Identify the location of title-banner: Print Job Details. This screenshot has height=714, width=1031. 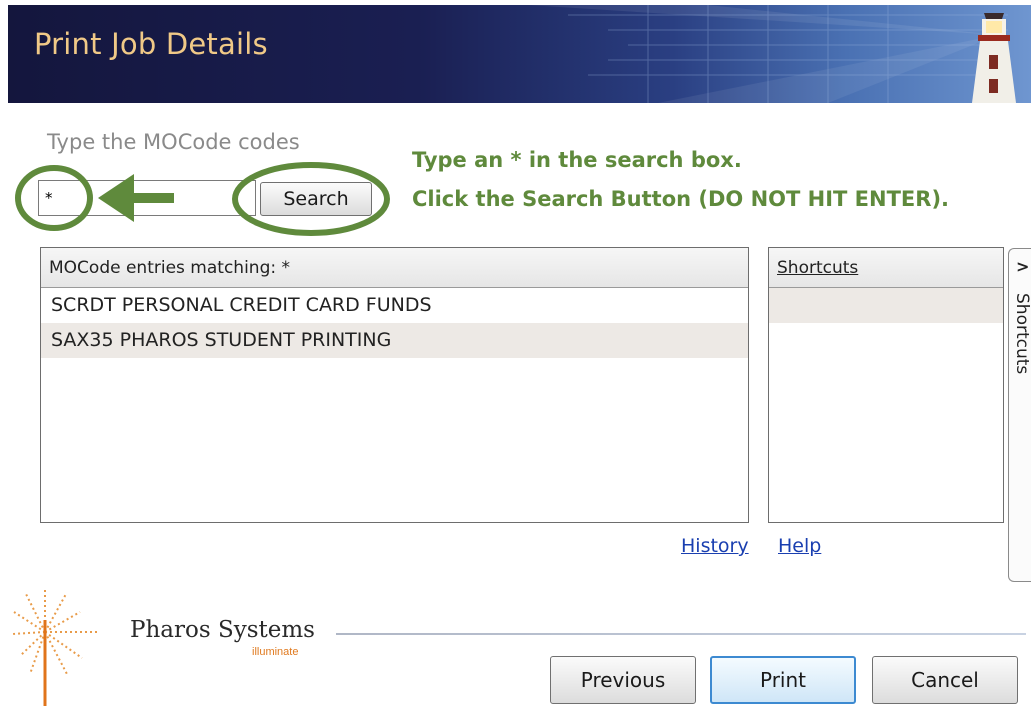
(519, 54).